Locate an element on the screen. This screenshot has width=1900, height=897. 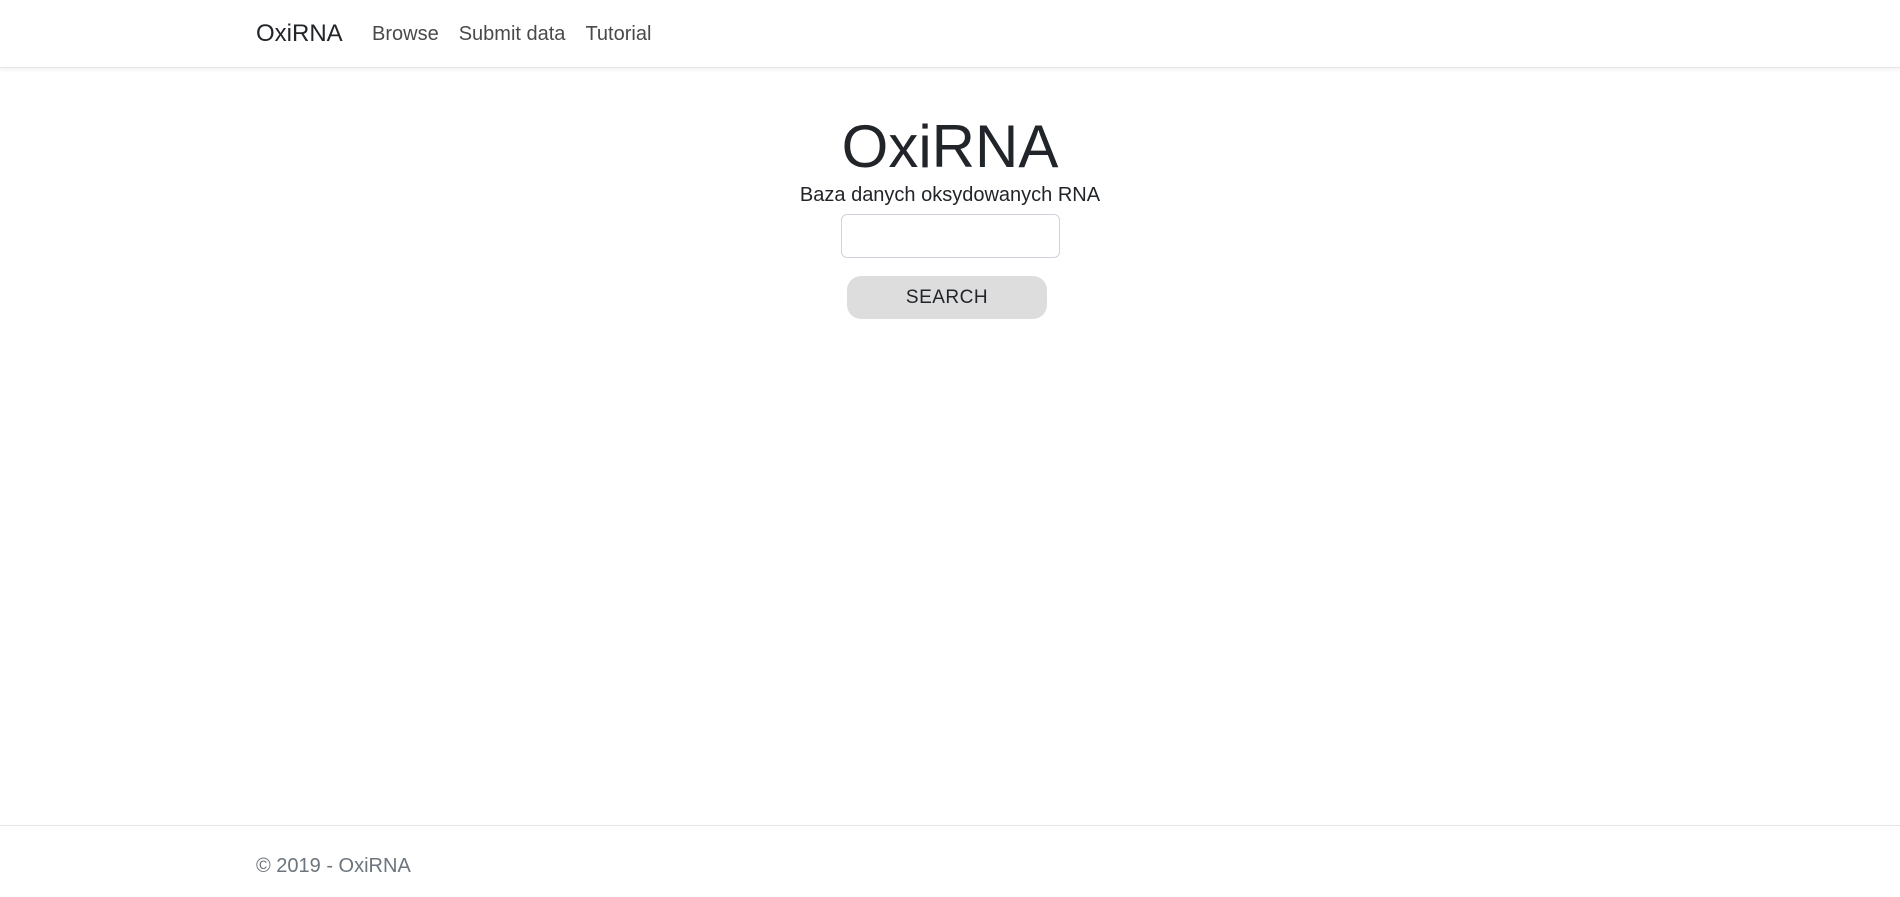
nav-link-tutorial: Tutorial is located at coordinates (618, 34).